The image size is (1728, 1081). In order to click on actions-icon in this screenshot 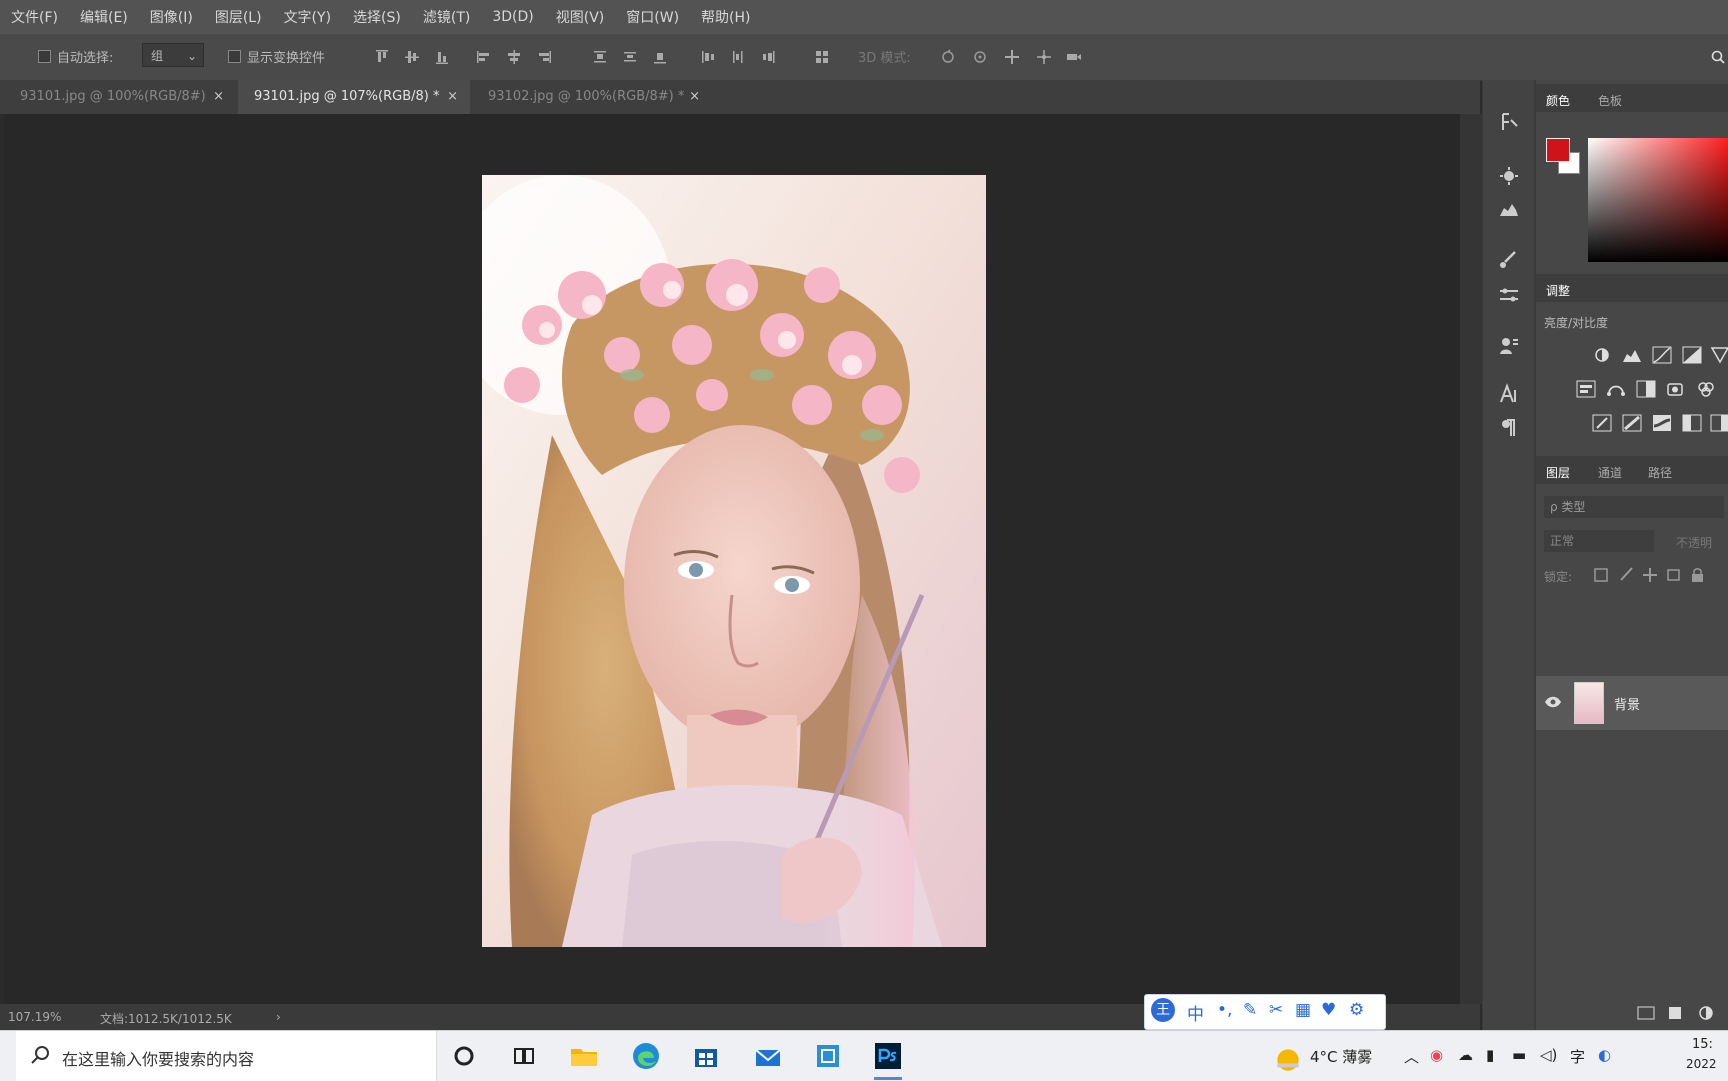, I will do `click(1509, 176)`.